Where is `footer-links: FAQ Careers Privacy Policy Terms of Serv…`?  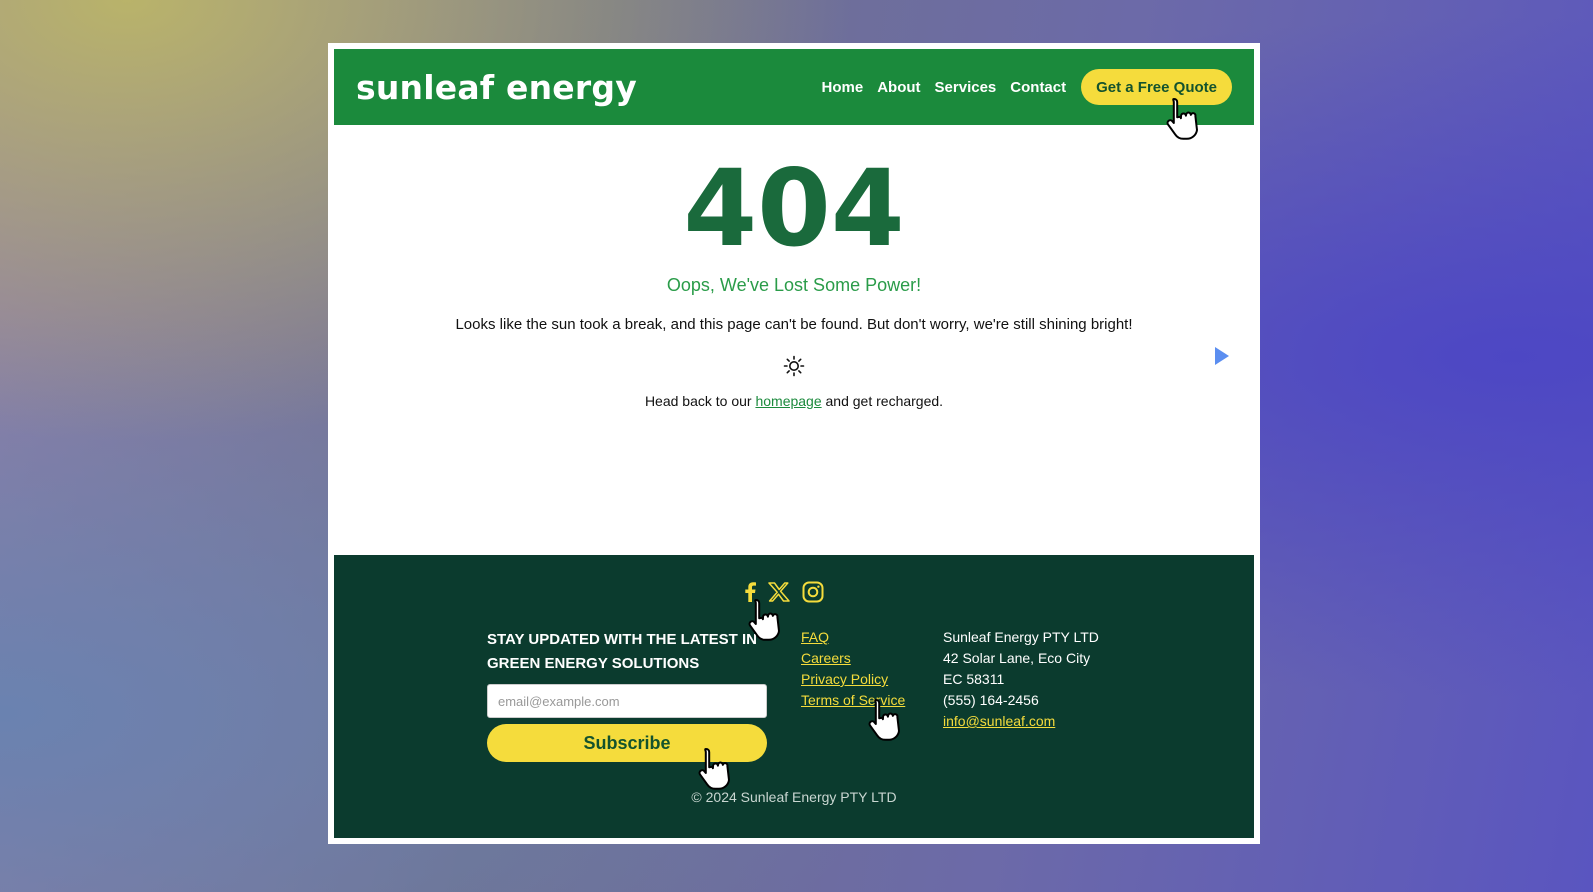 footer-links: FAQ Careers Privacy Policy Terms of Serv… is located at coordinates (853, 669).